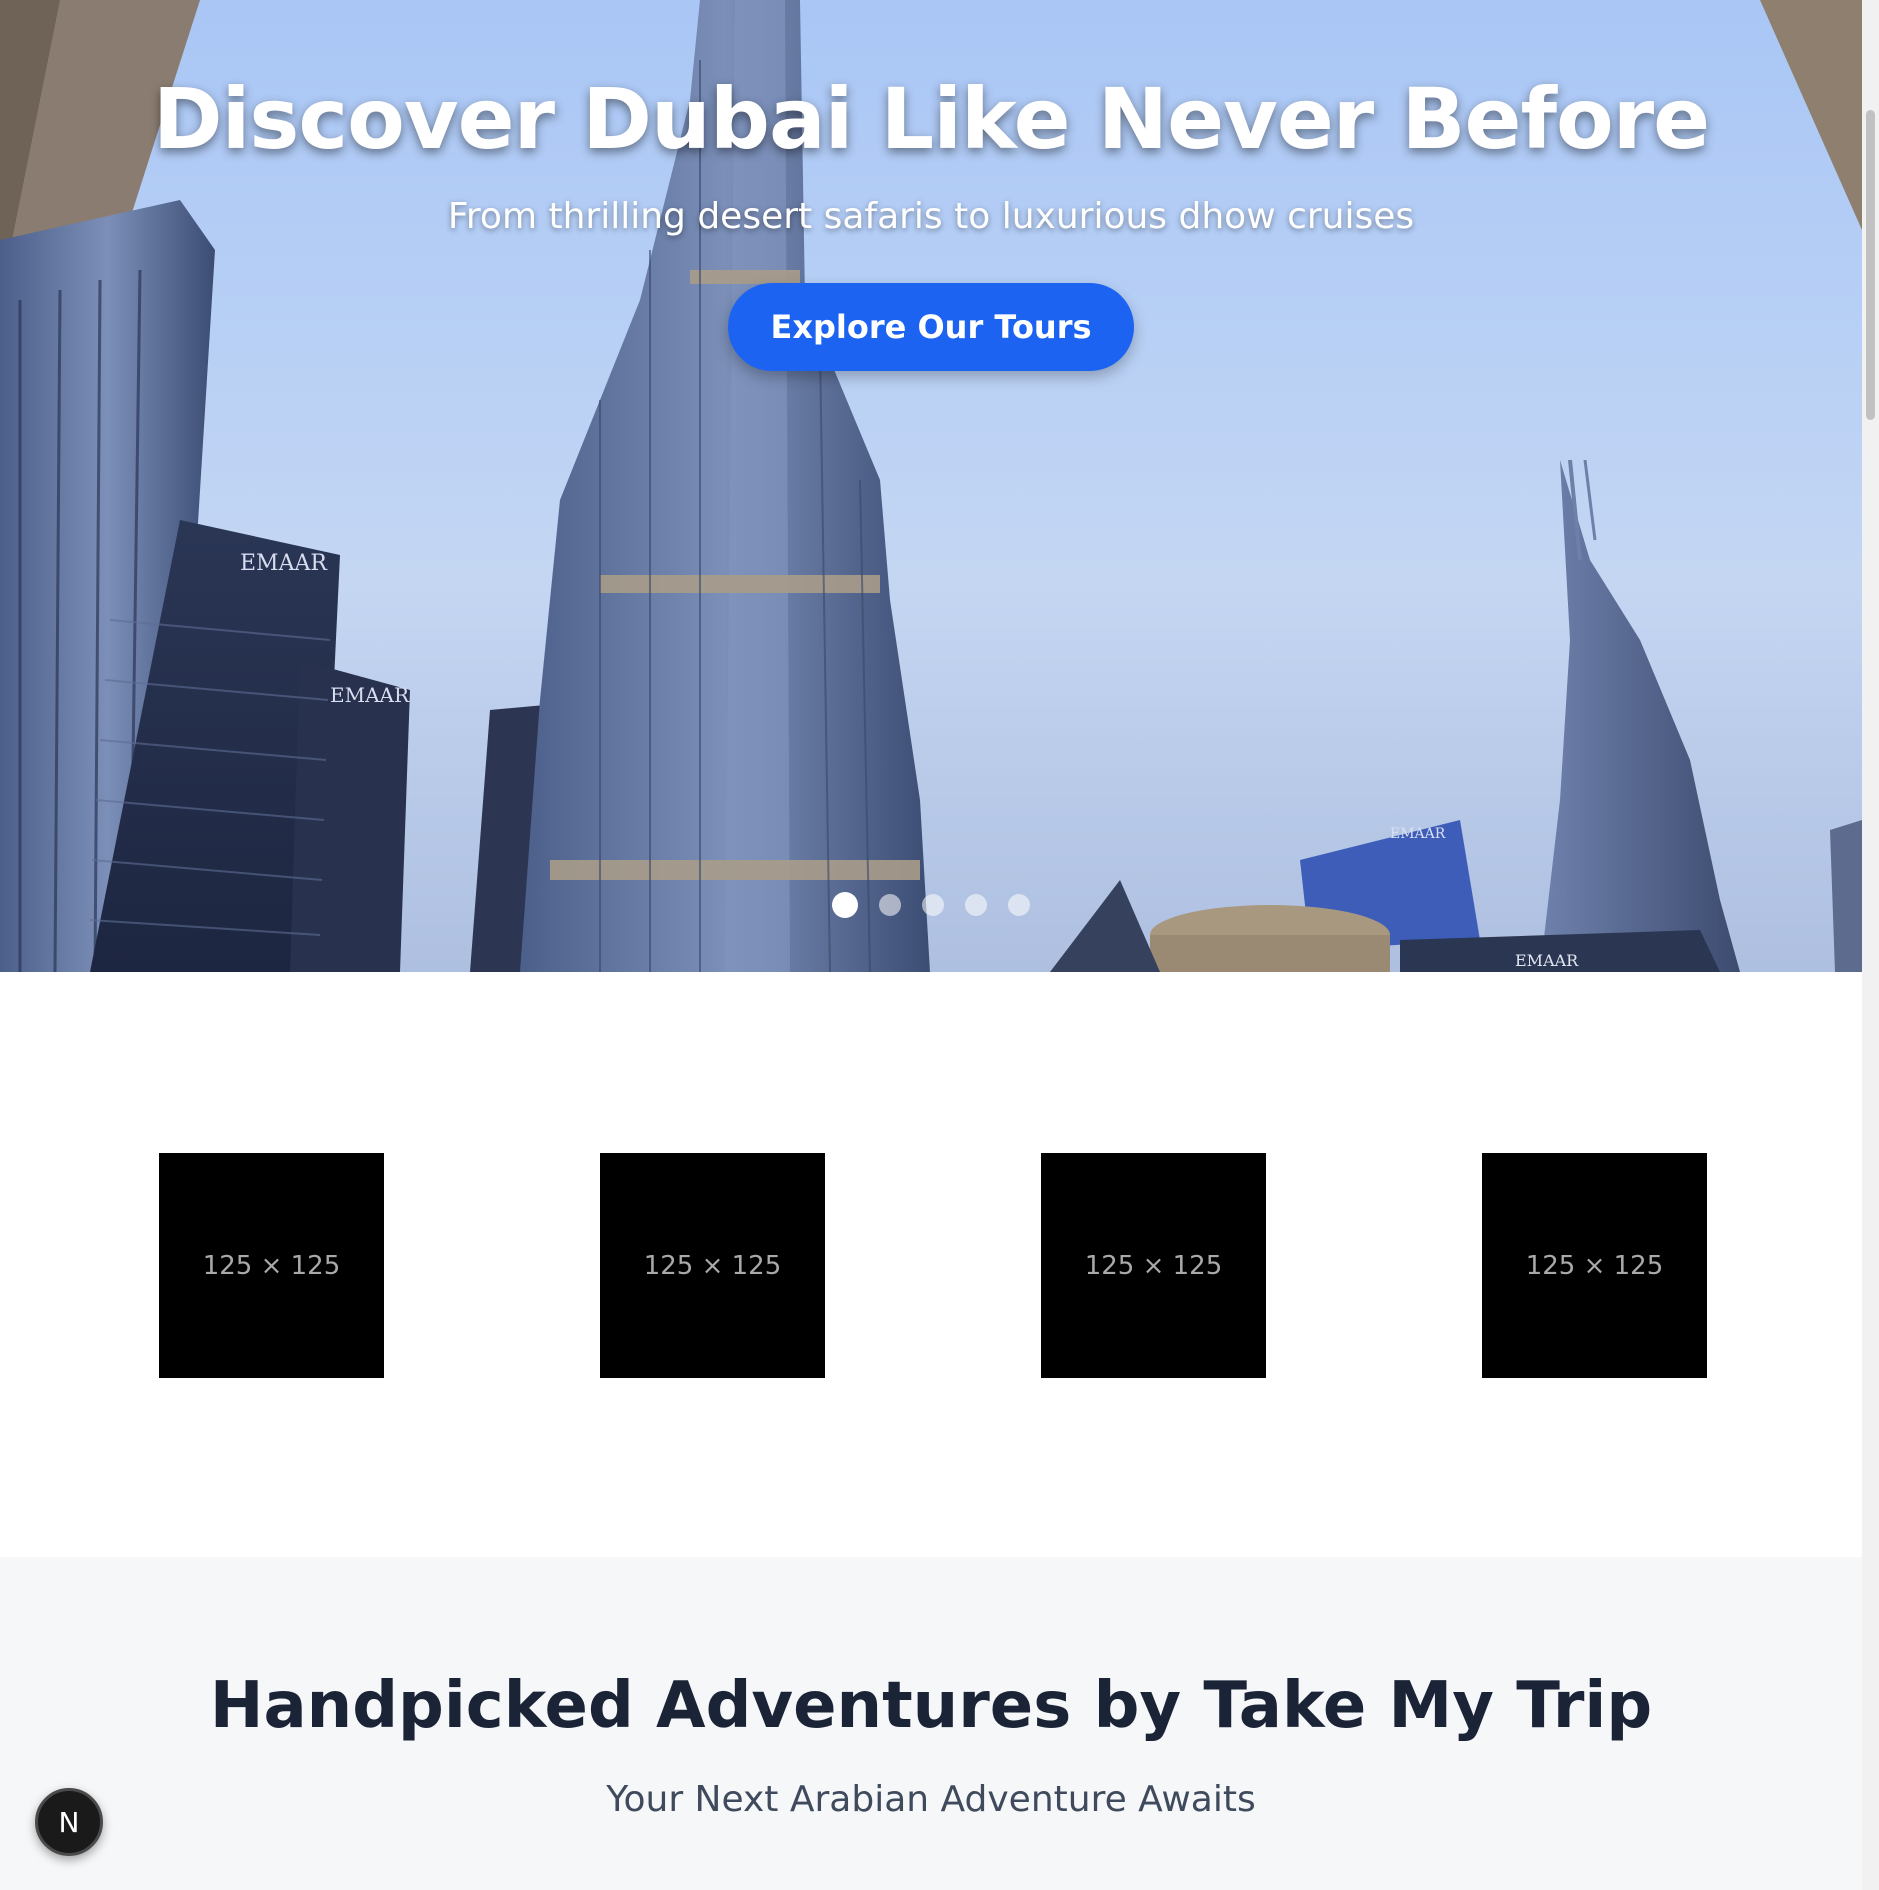  I want to click on adventures-subtitle: Your Next Arabian Adventure Awaits, so click(931, 1799).